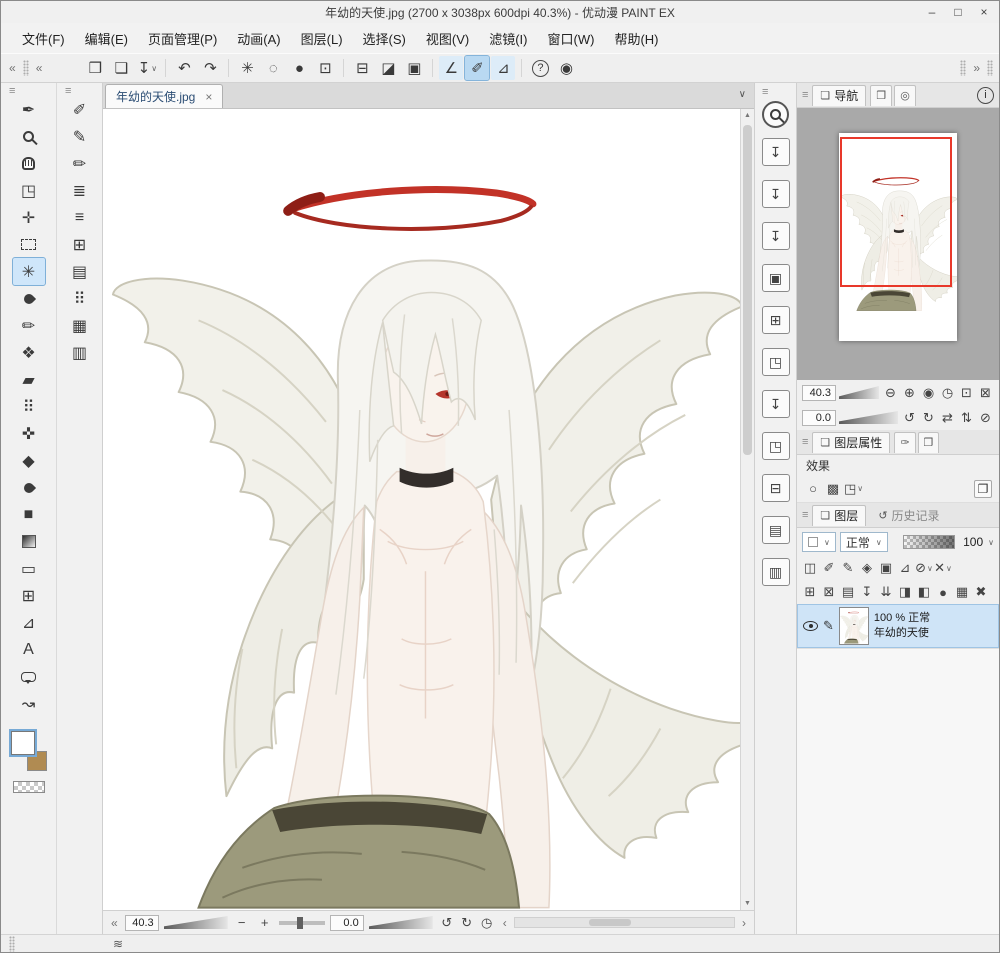 The height and width of the screenshot is (953, 1000). I want to click on eyedropper-tool, so click(29, 298).